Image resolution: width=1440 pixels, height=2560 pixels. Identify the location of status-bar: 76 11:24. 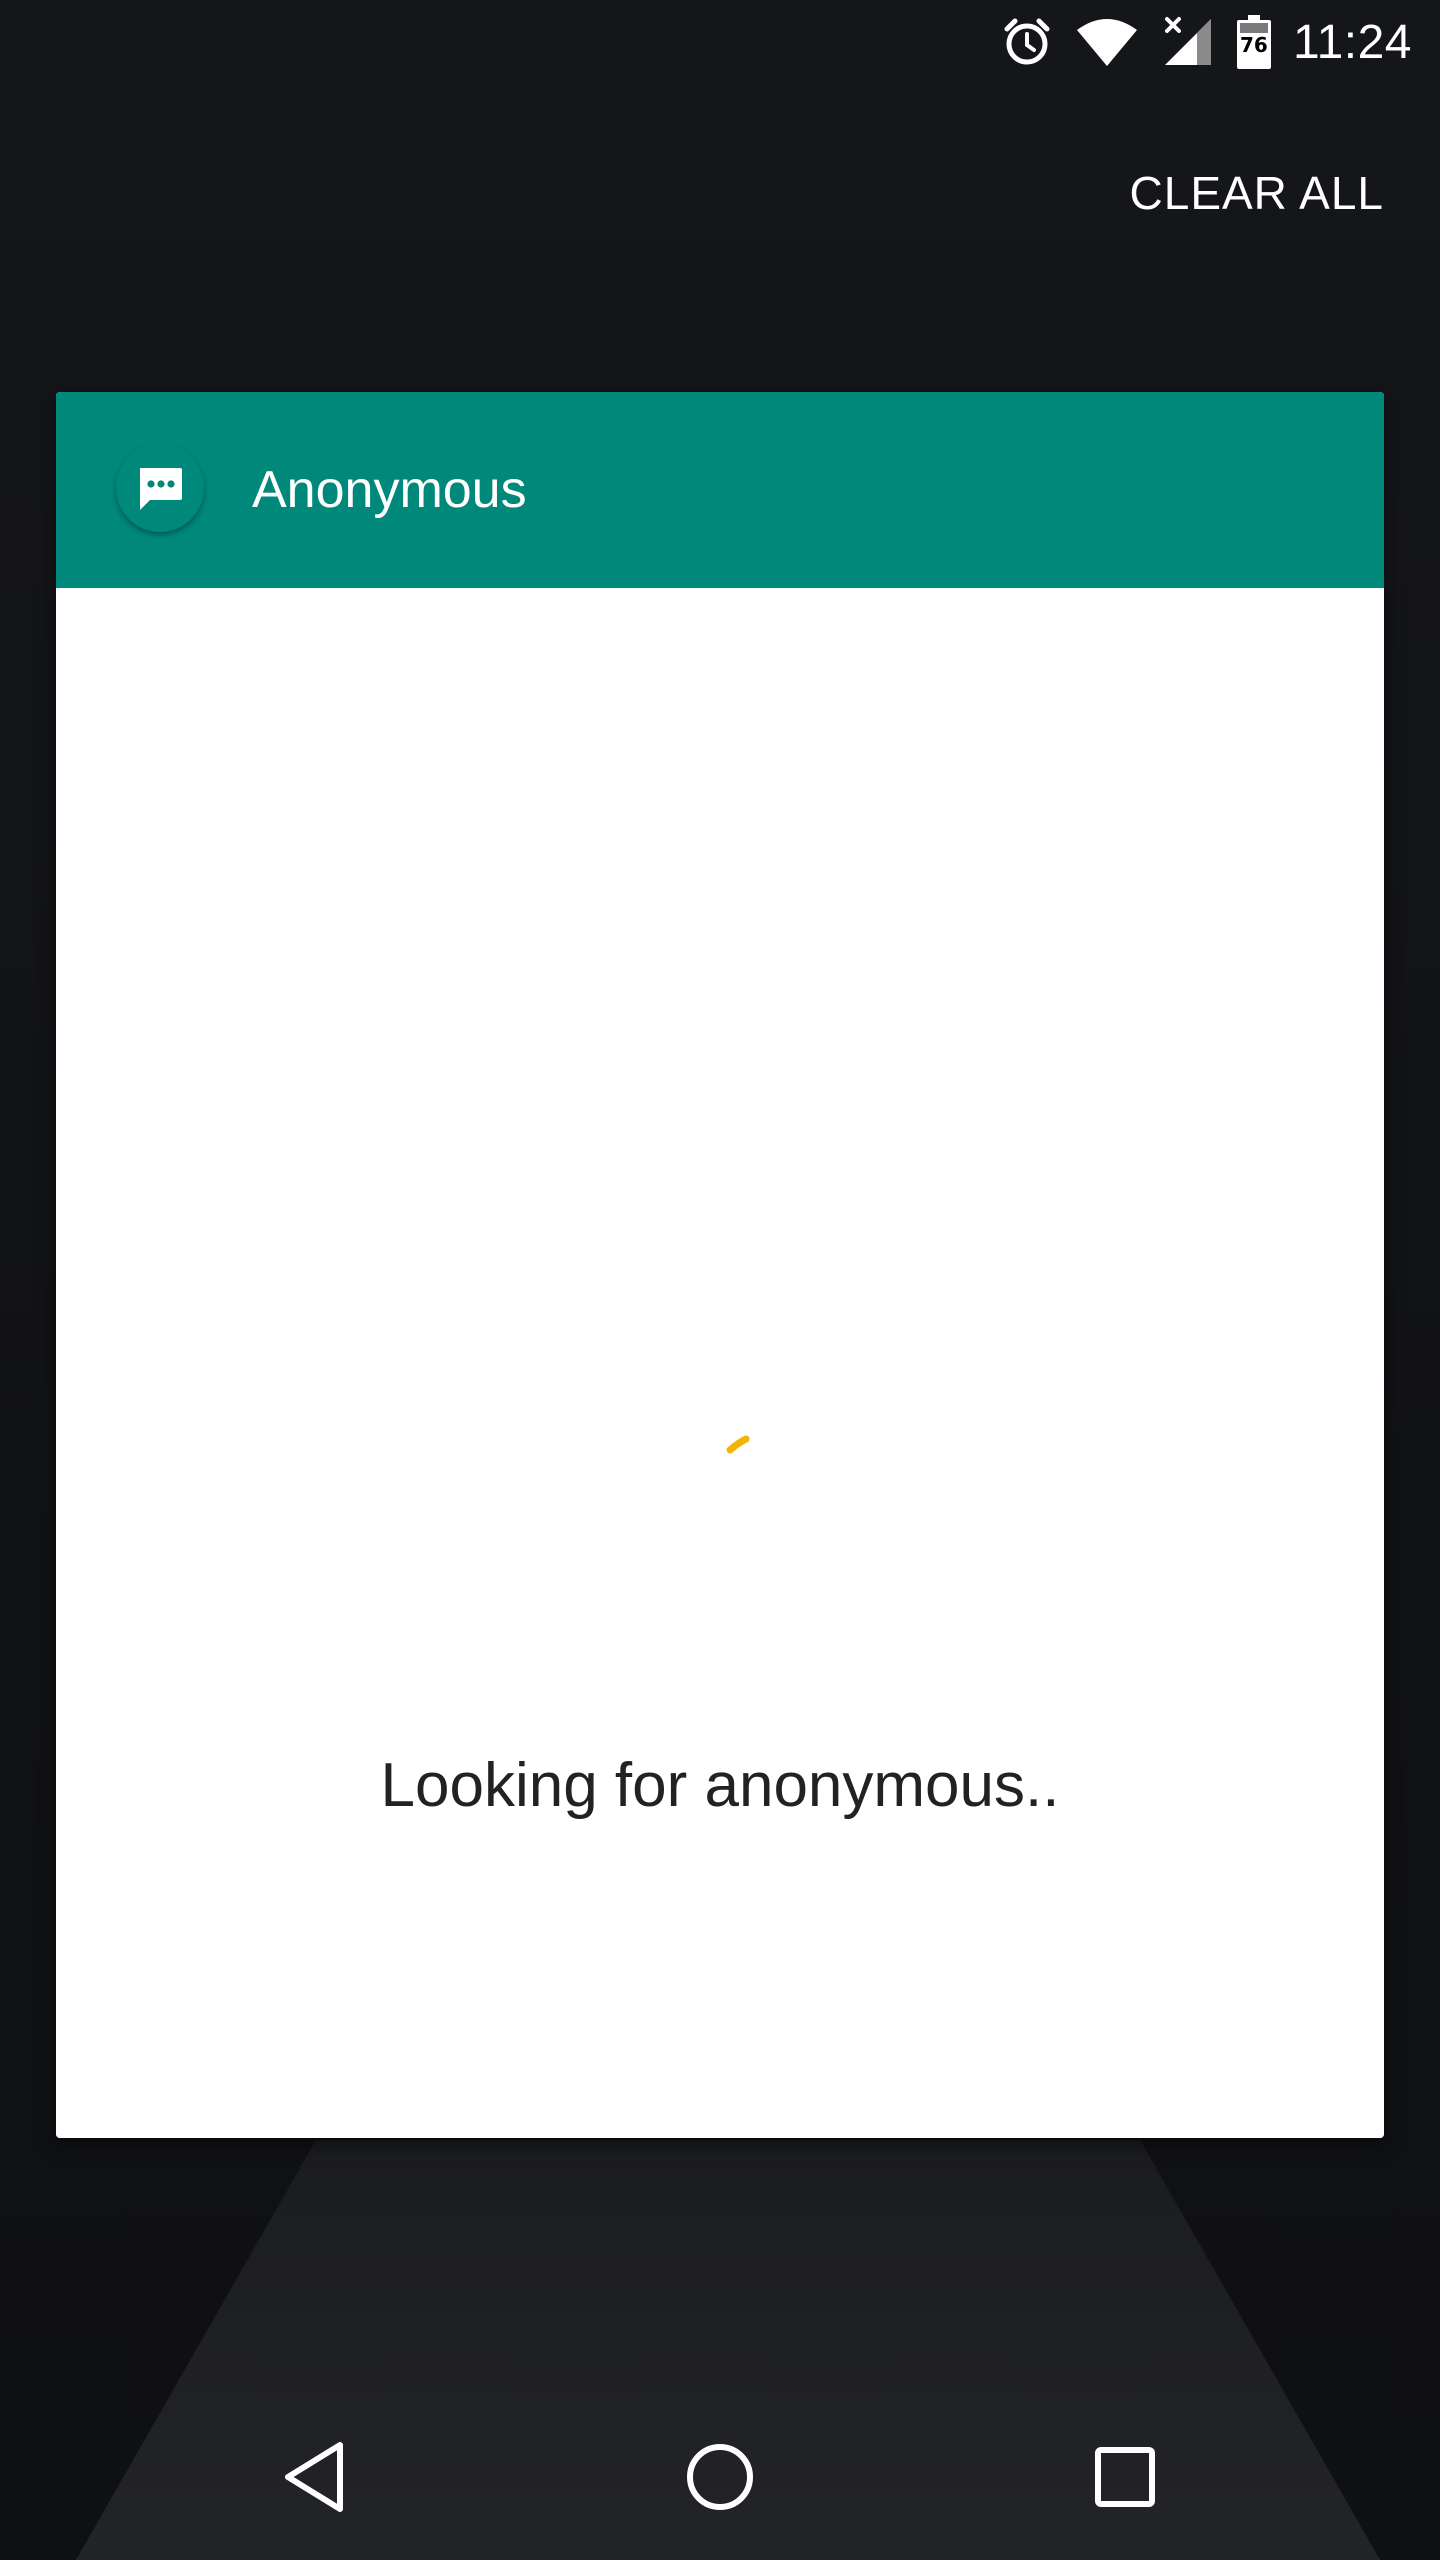
(720, 42).